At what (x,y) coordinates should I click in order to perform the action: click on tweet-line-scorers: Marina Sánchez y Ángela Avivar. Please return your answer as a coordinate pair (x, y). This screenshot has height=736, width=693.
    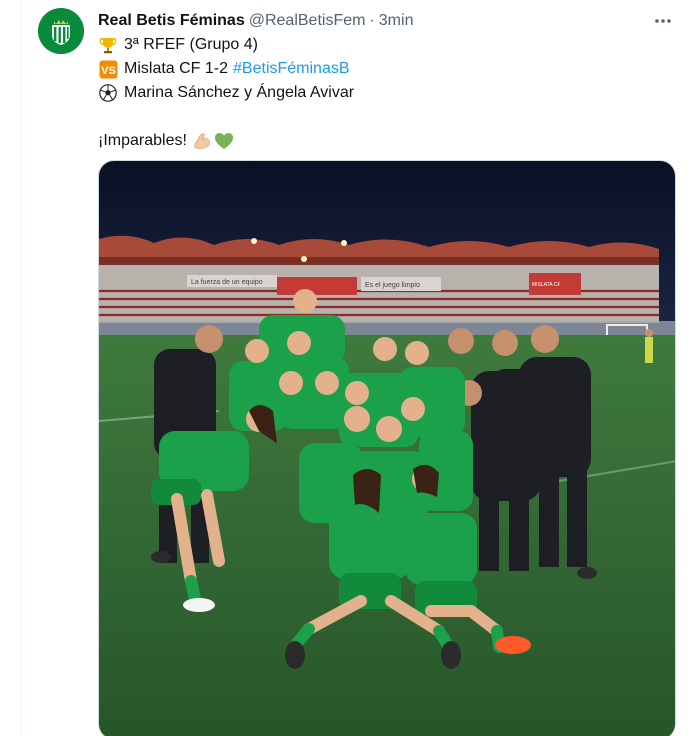
    Looking at the image, I should click on (226, 93).